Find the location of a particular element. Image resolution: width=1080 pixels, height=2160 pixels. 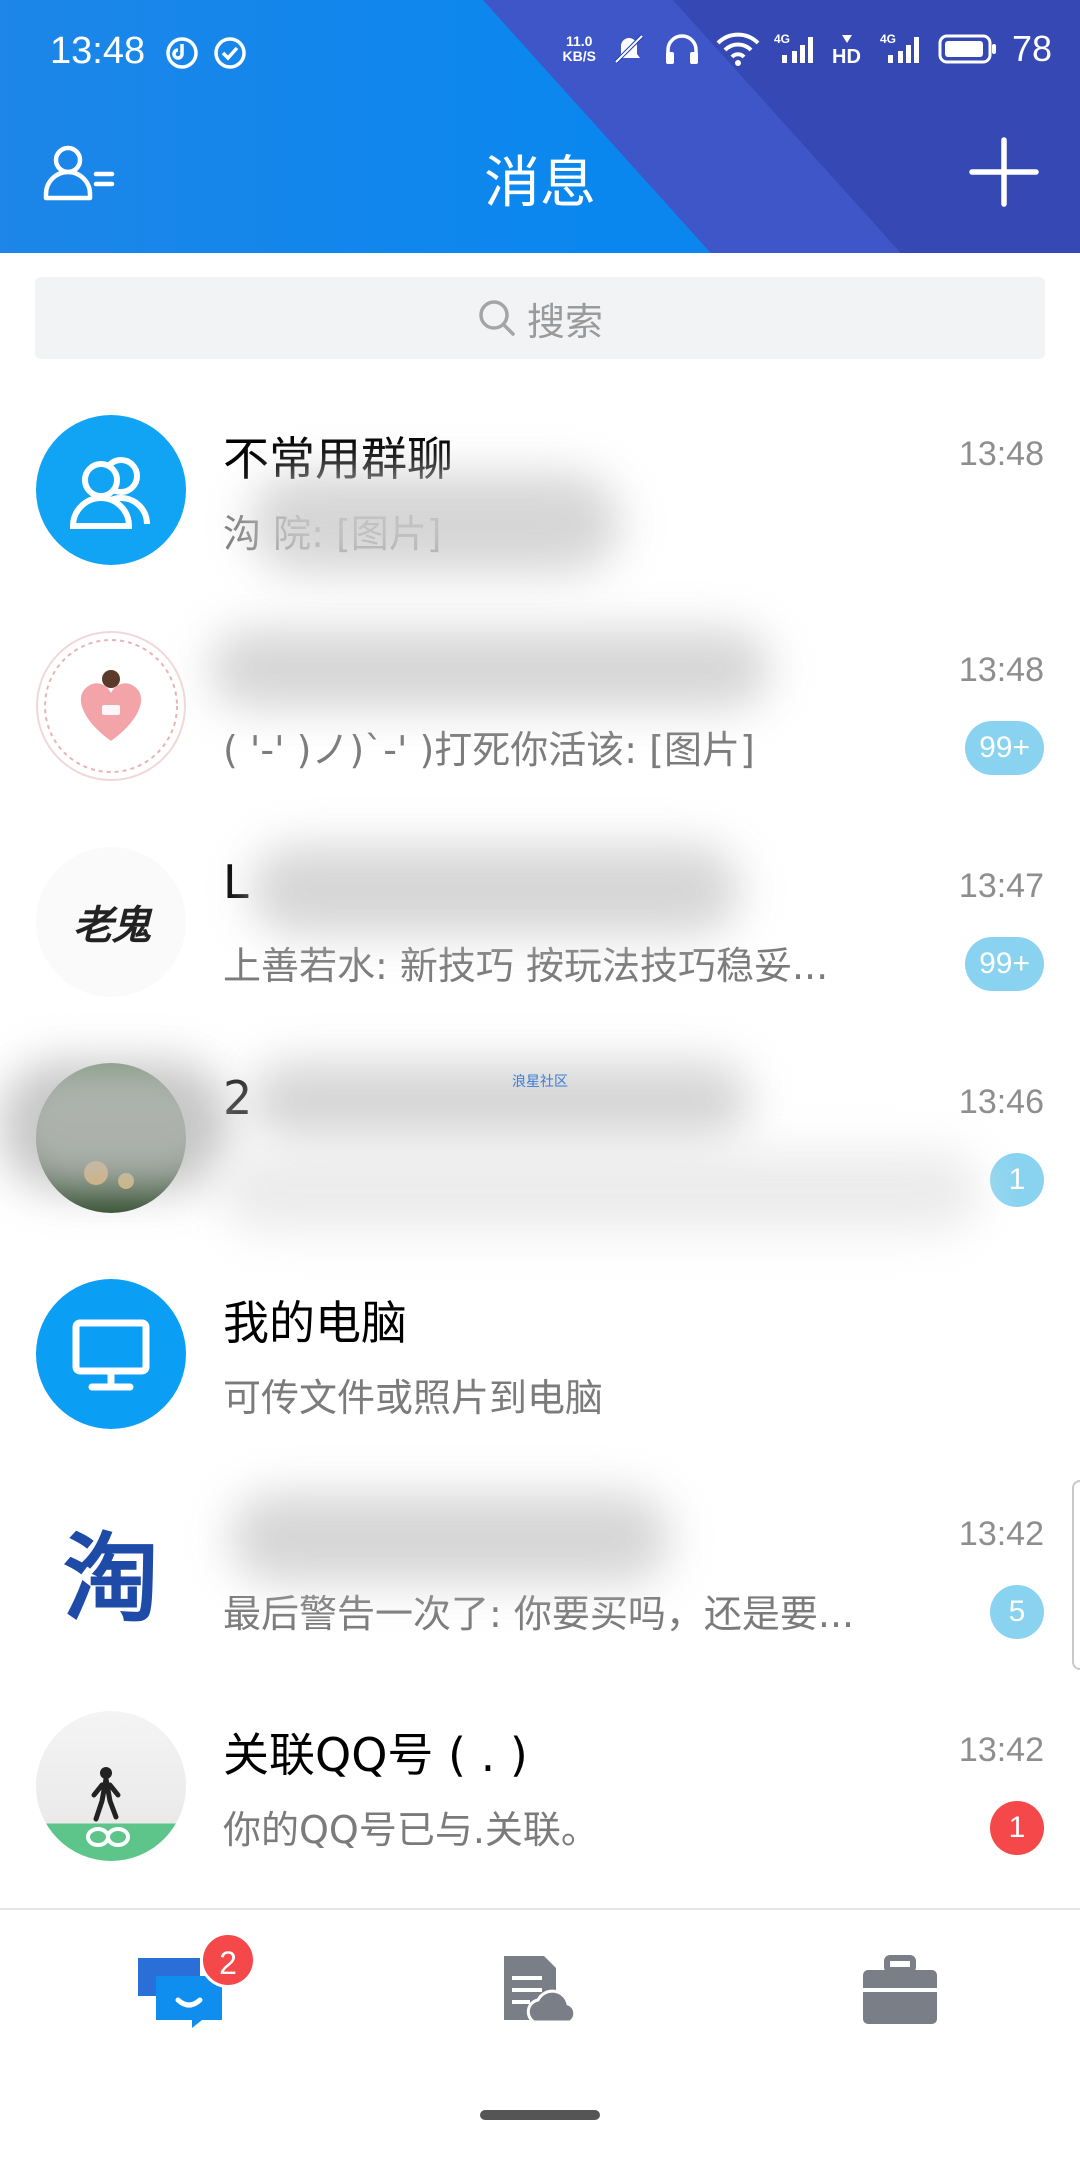

check-circle-icon is located at coordinates (230, 53).